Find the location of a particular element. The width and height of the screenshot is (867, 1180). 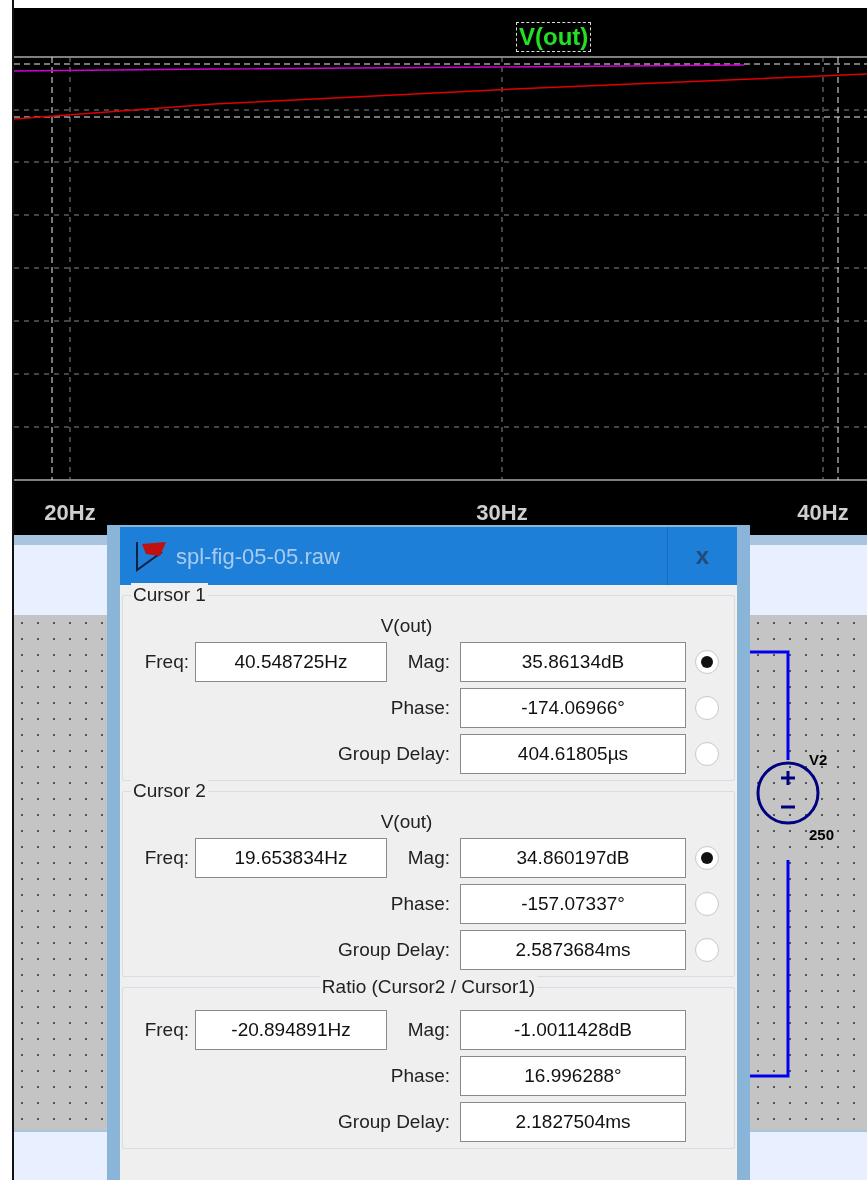

value-field: -174.06966° is located at coordinates (573, 708).